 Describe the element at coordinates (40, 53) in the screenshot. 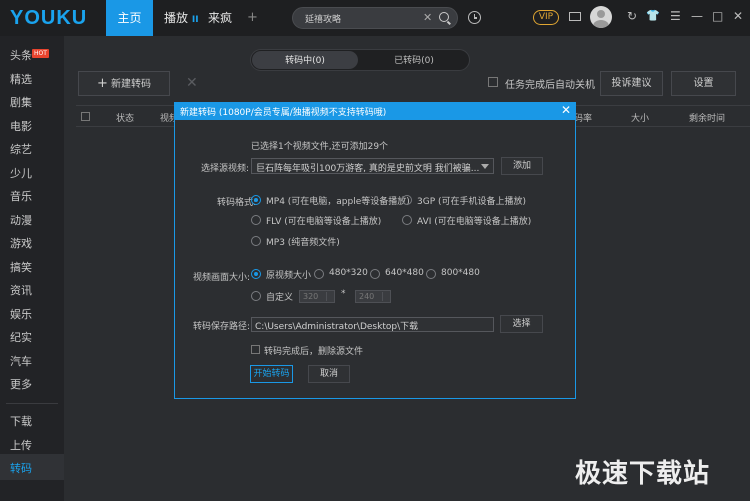

I see `hot-badge: HOT` at that location.